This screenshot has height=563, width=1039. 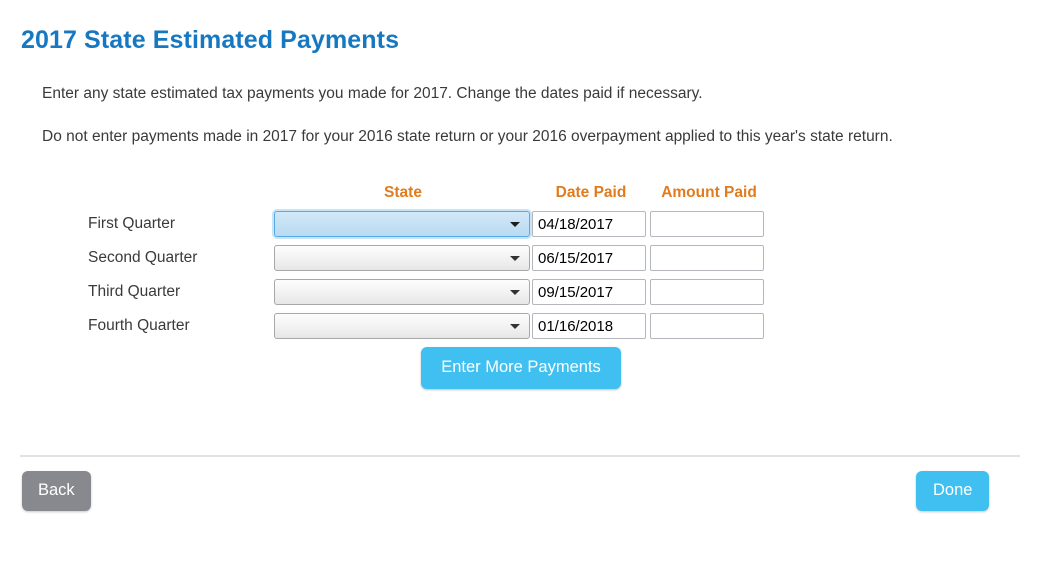 I want to click on row-label-fourth-quarter: Fourth Quarter, so click(x=139, y=325).